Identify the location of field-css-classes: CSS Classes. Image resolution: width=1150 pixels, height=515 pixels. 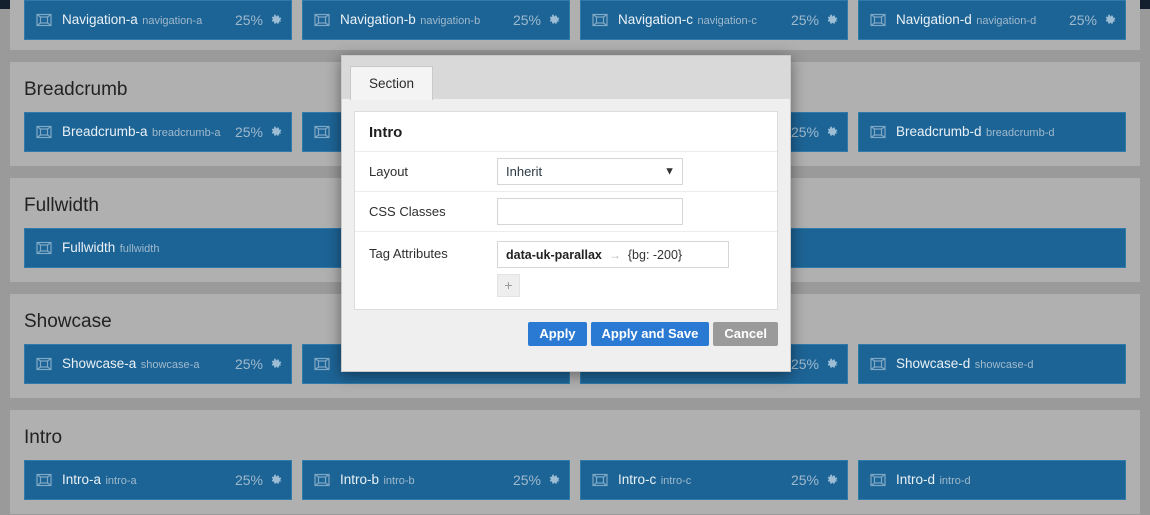
(566, 212).